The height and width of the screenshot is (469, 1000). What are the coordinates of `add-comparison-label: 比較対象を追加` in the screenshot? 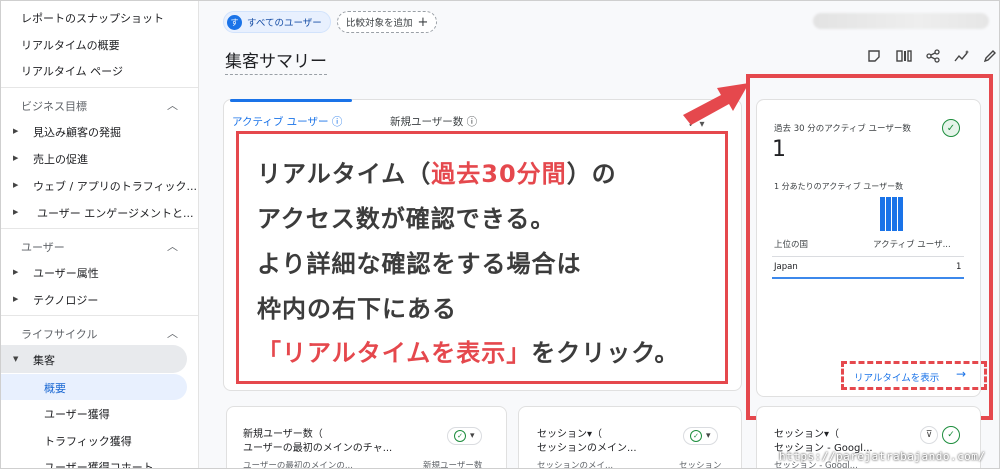 It's located at (379, 23).